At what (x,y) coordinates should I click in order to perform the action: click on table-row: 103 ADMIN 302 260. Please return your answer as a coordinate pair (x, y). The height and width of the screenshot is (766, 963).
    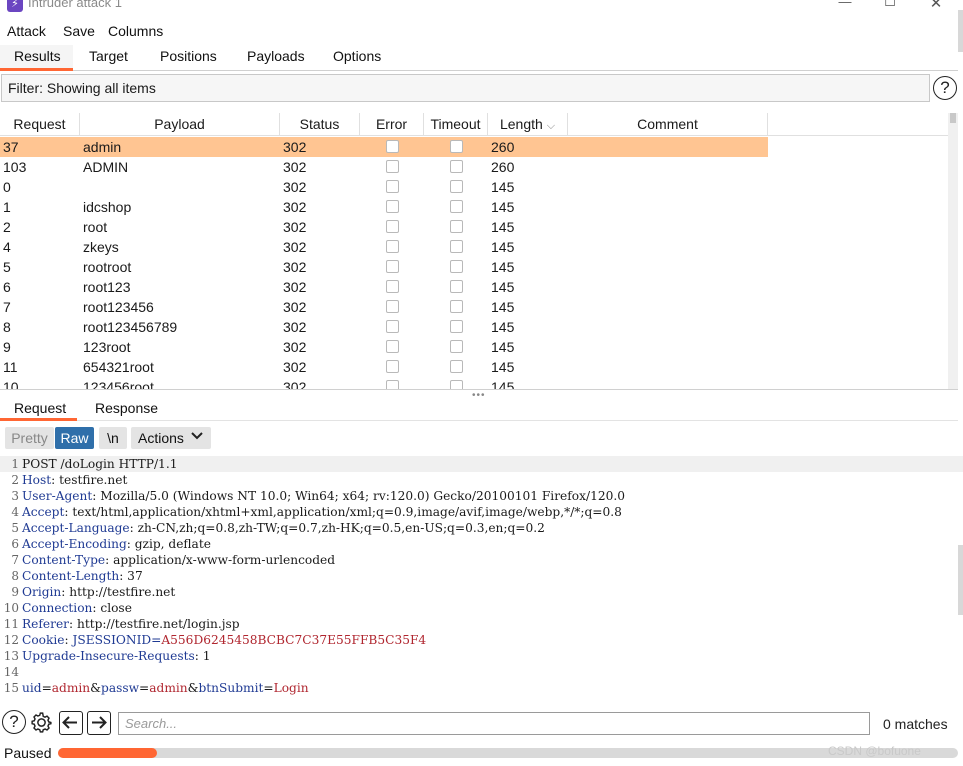
    Looking at the image, I should click on (479, 167).